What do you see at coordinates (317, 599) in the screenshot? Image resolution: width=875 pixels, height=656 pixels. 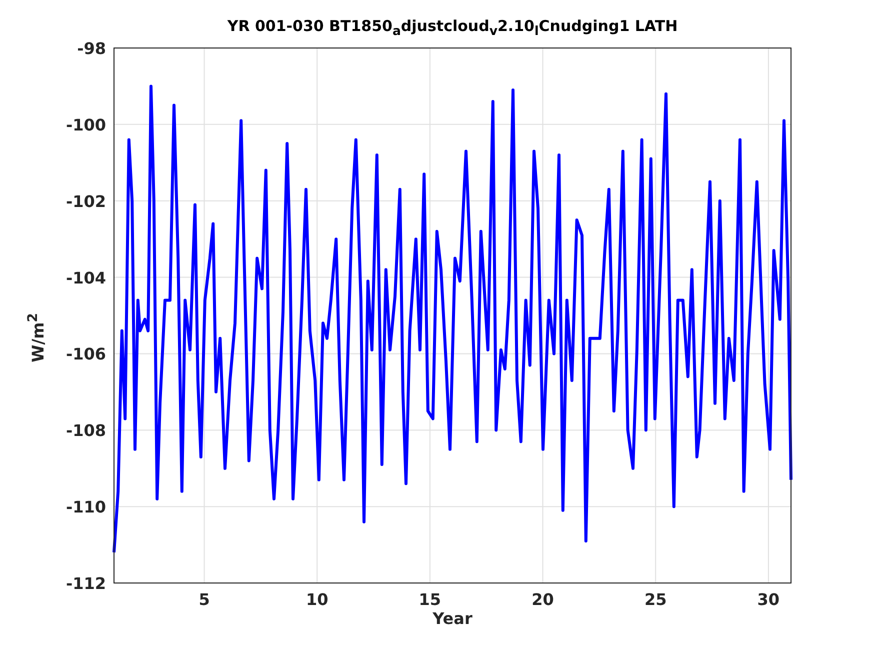 I see `x-tick-label: 10` at bounding box center [317, 599].